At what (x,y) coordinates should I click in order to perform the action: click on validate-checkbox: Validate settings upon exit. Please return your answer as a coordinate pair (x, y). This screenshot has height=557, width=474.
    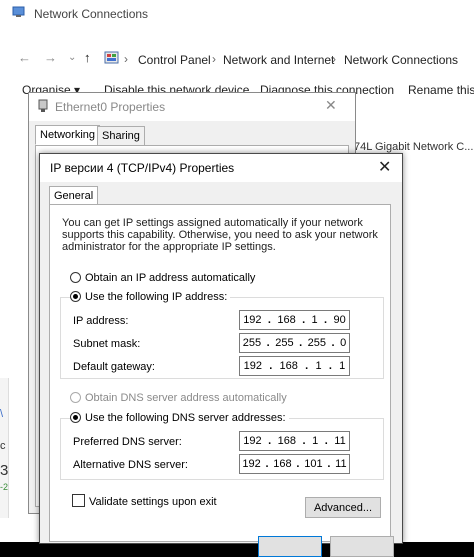
    Looking at the image, I should click on (144, 501).